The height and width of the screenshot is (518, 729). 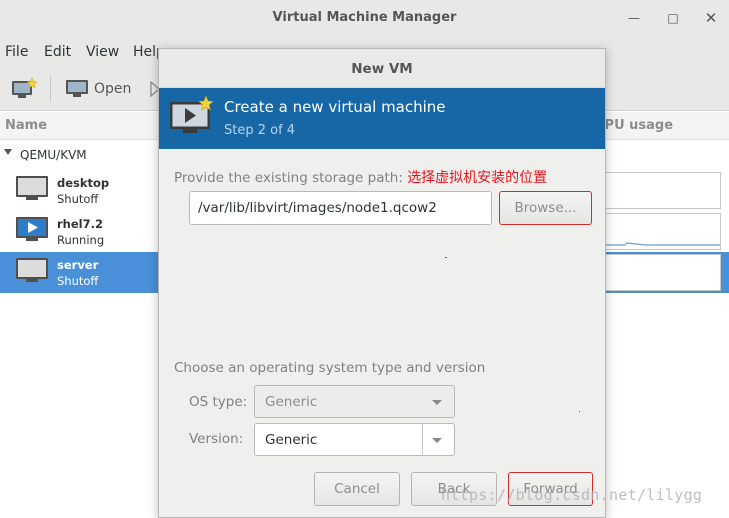 What do you see at coordinates (382, 118) in the screenshot?
I see `dialog-header: Create a new virtual machine Step 2 of 4` at bounding box center [382, 118].